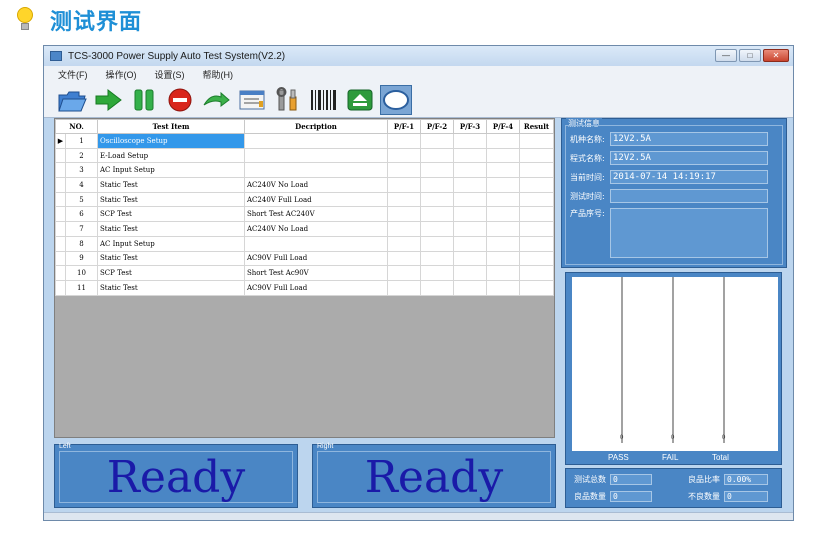 Image resolution: width=820 pixels, height=534 pixels. I want to click on cell-no: 9, so click(81, 258).